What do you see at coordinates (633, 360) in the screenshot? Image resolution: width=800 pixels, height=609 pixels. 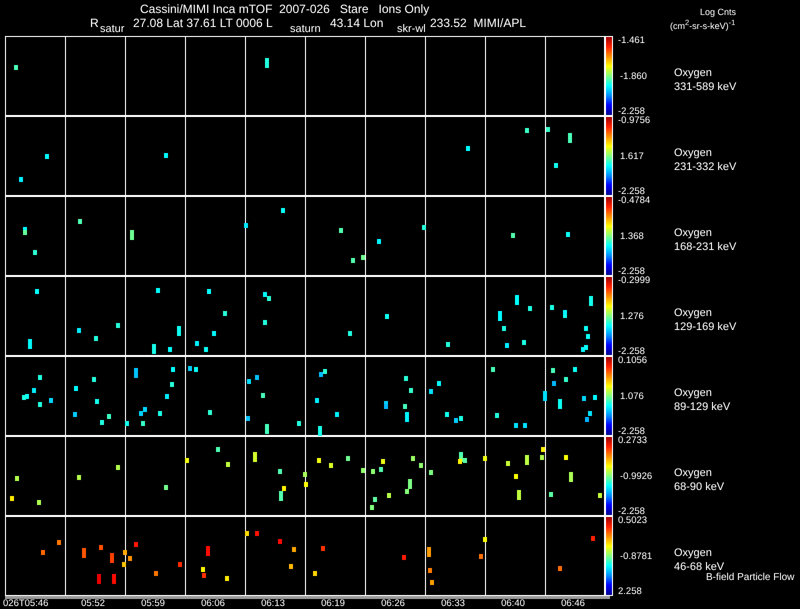 I see `scale-max-value: 0.1056` at bounding box center [633, 360].